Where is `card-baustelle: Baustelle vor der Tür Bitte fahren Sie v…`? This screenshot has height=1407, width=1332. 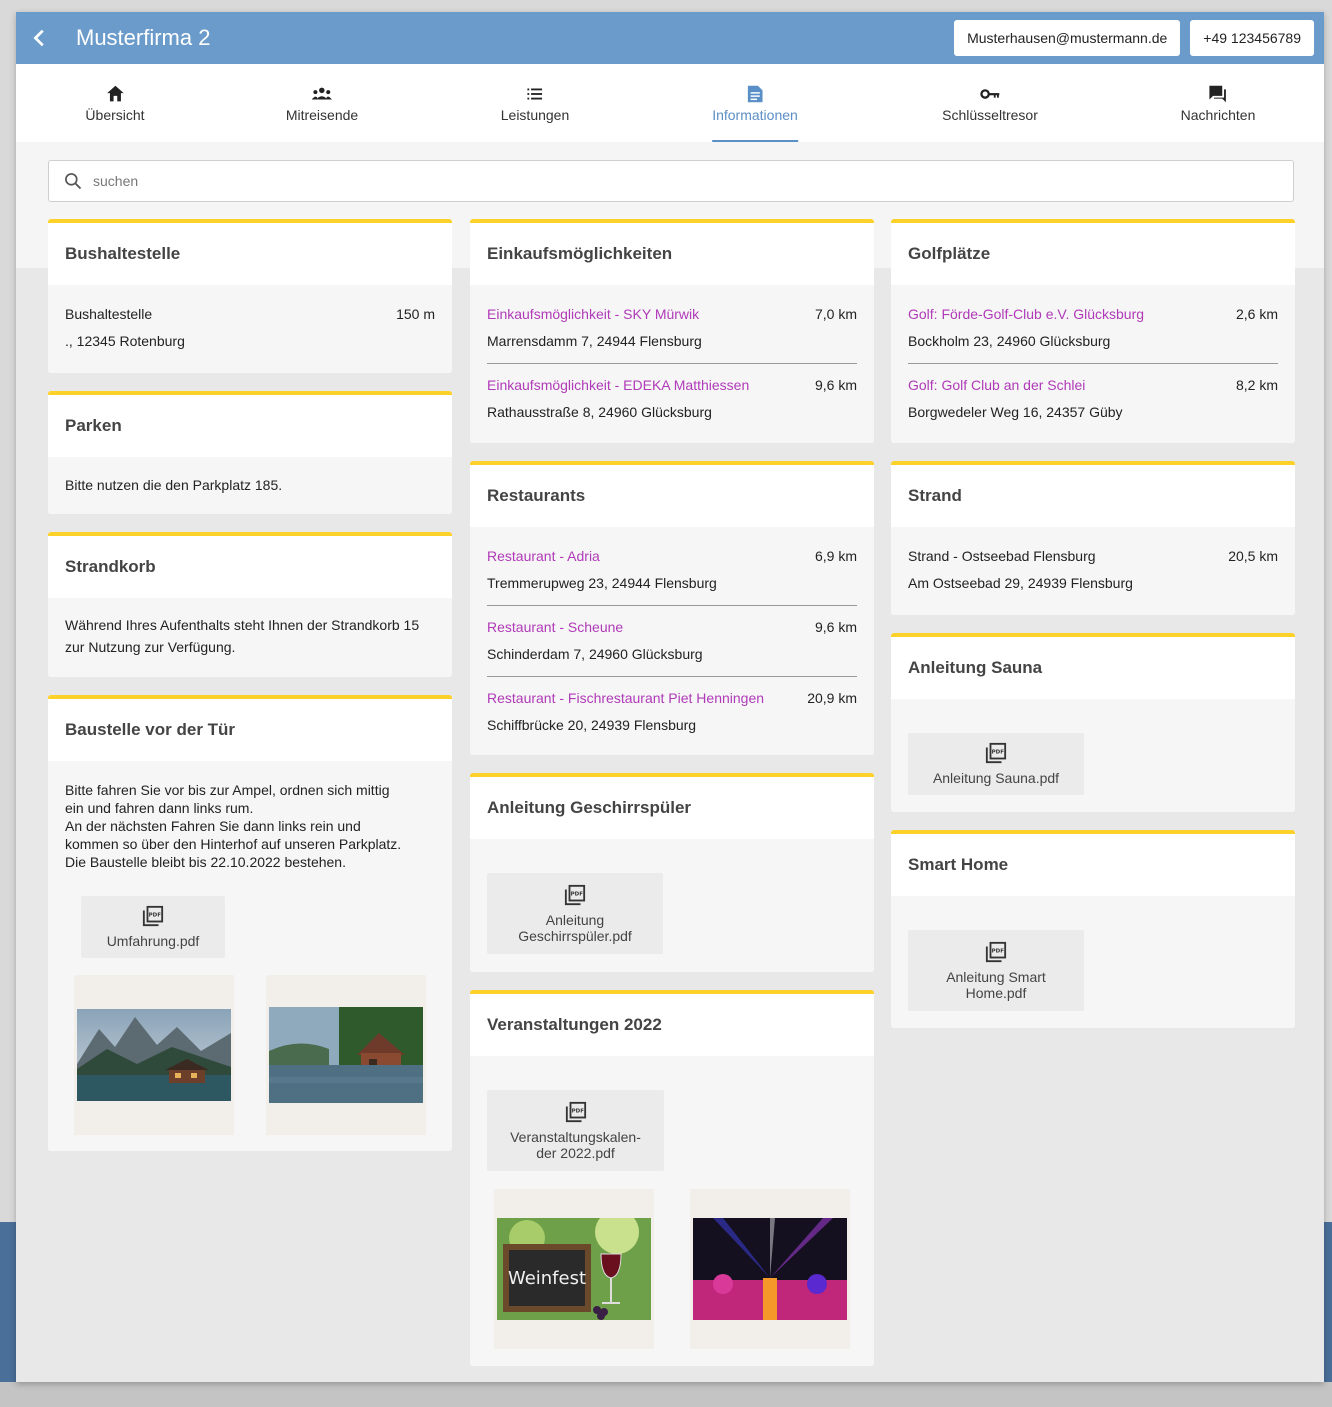 card-baustelle: Baustelle vor der Tür Bitte fahren Sie v… is located at coordinates (250, 923).